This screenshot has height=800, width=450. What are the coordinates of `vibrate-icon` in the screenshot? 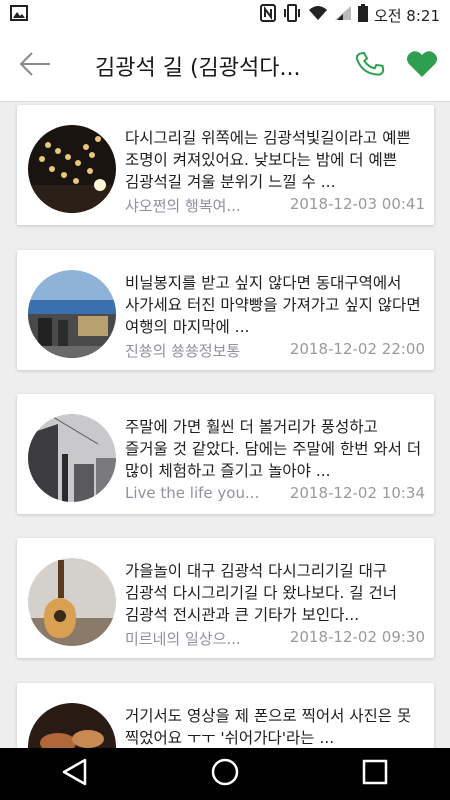 It's located at (292, 15).